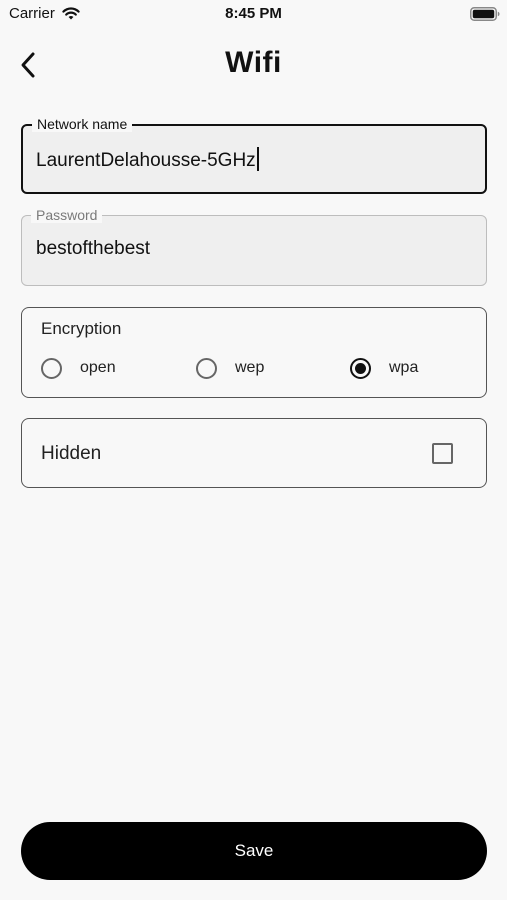 This screenshot has width=507, height=900. I want to click on radio-selected-dot, so click(360, 368).